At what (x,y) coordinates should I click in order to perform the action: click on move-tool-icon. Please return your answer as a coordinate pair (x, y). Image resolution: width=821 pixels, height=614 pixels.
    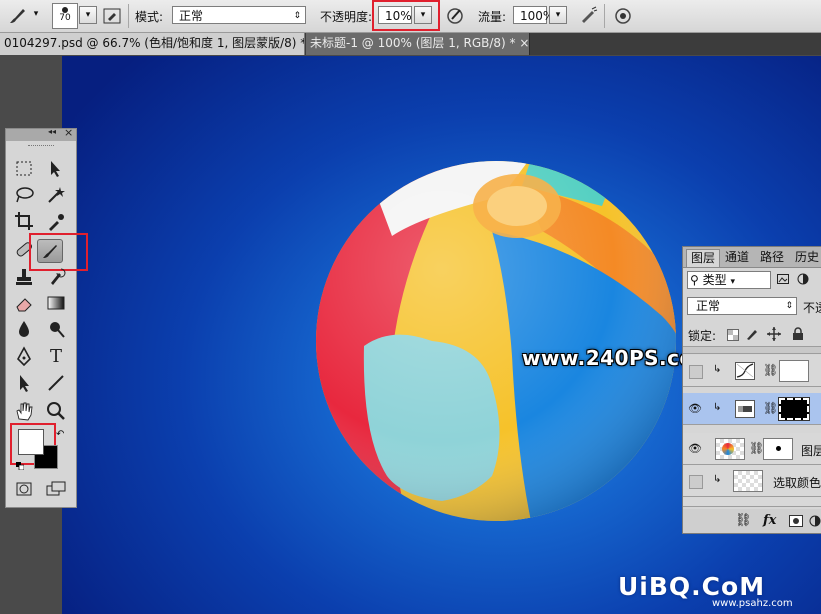
    Looking at the image, I should click on (56, 169).